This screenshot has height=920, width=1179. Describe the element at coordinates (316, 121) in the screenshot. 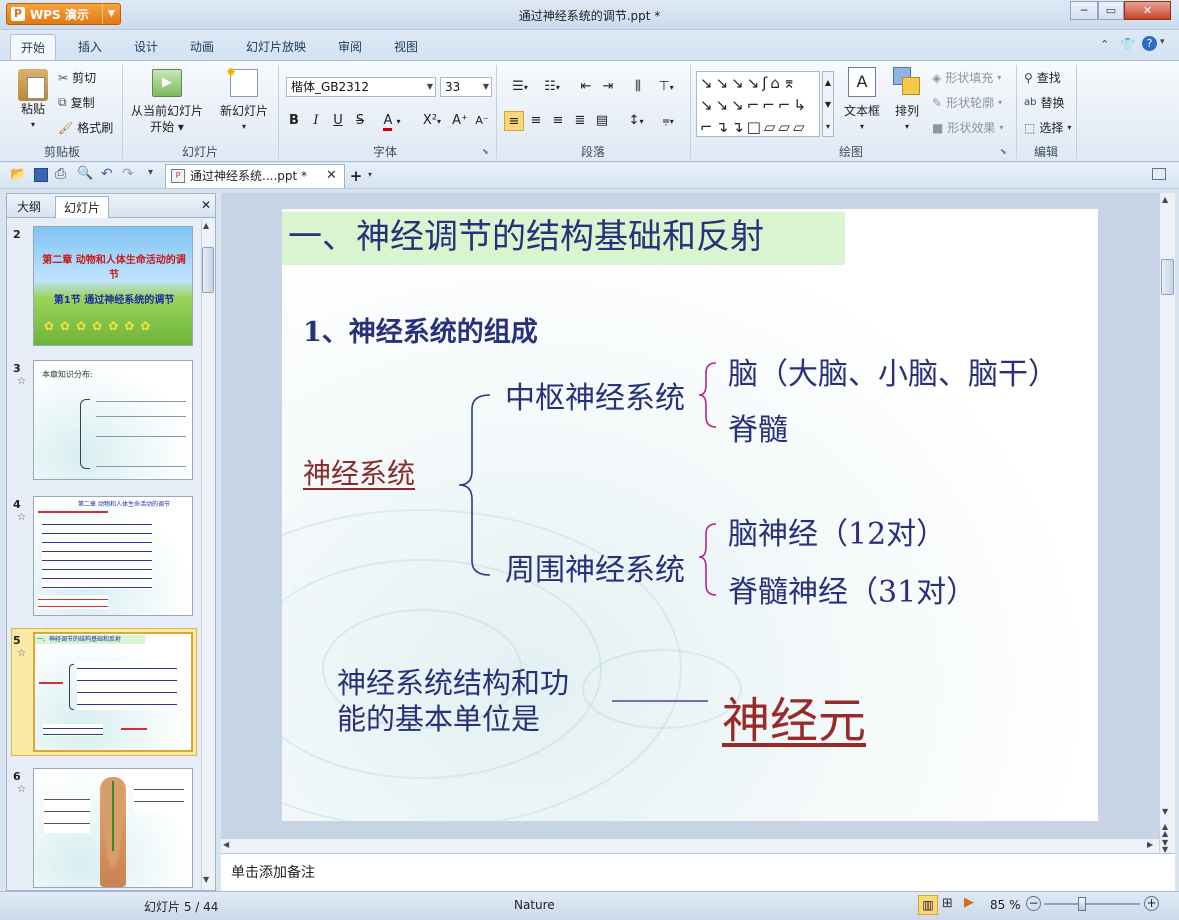

I see `italic-button: I` at that location.